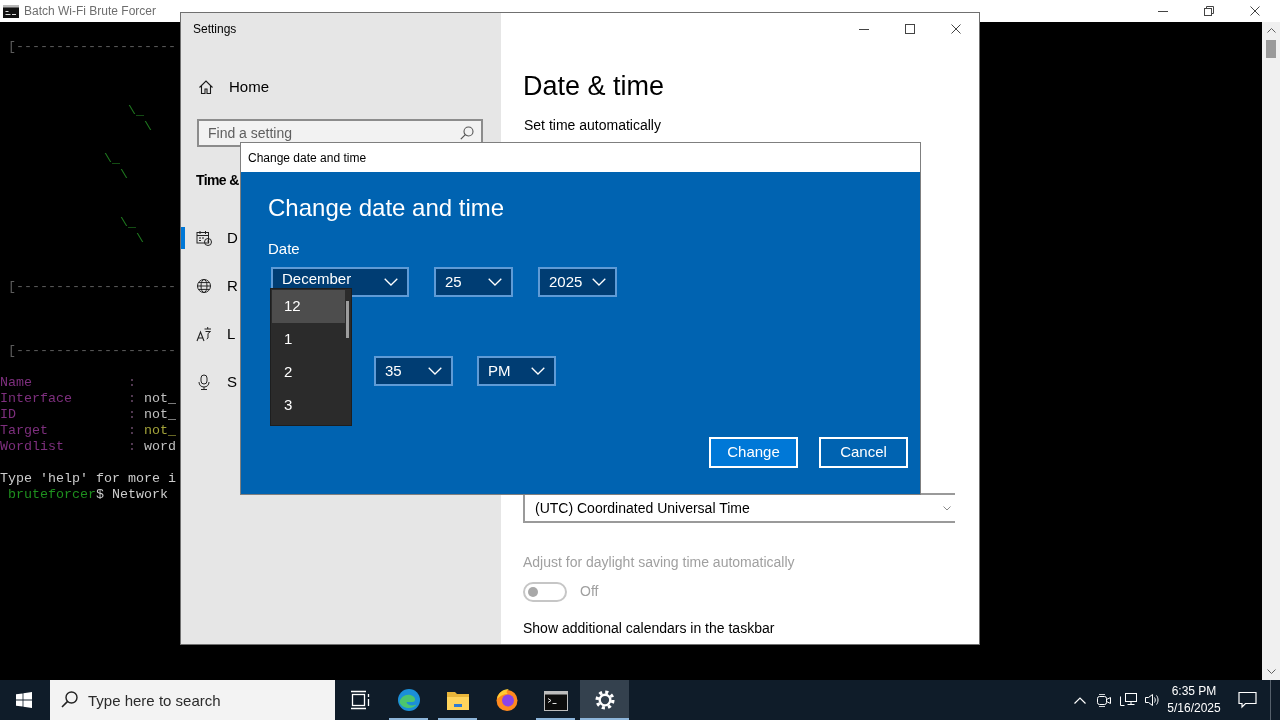  Describe the element at coordinates (1080, 700) in the screenshot. I see `chevron-up-icon` at that location.